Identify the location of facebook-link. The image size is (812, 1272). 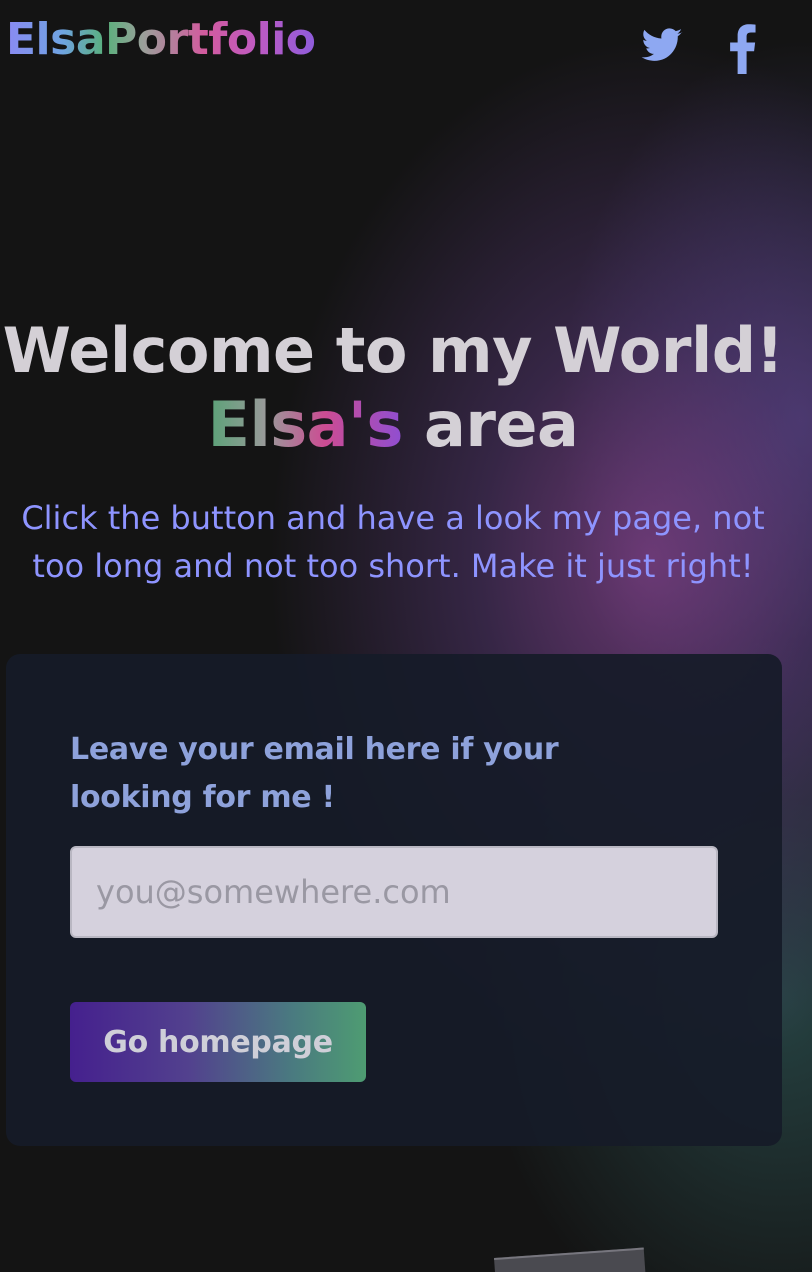
(742, 49).